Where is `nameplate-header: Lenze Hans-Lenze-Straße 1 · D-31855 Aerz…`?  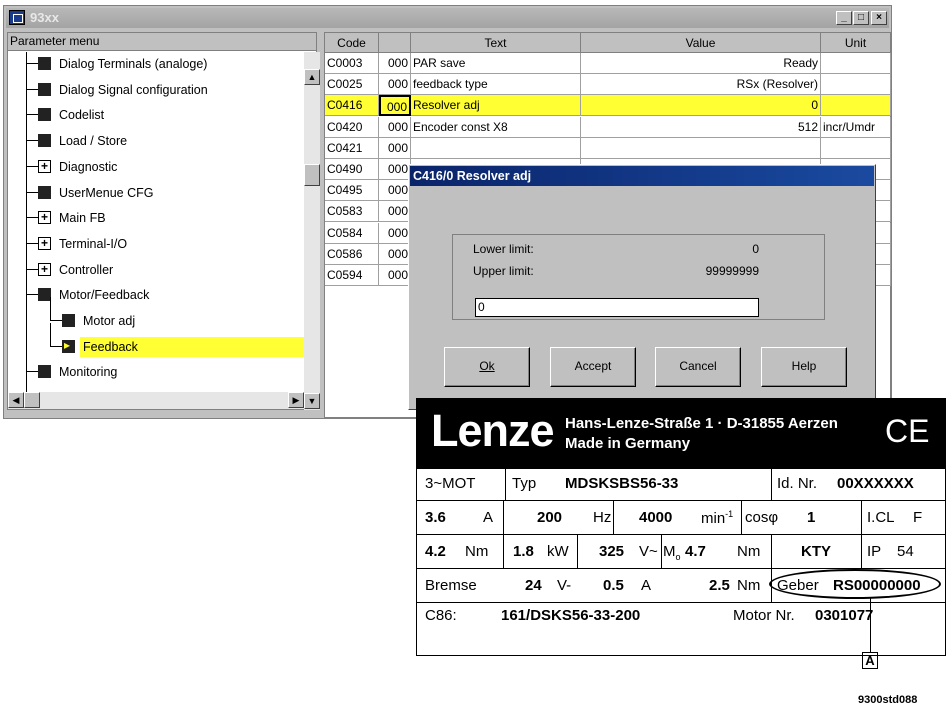
nameplate-header: Lenze Hans-Lenze-Straße 1 · D-31855 Aerz… is located at coordinates (681, 434).